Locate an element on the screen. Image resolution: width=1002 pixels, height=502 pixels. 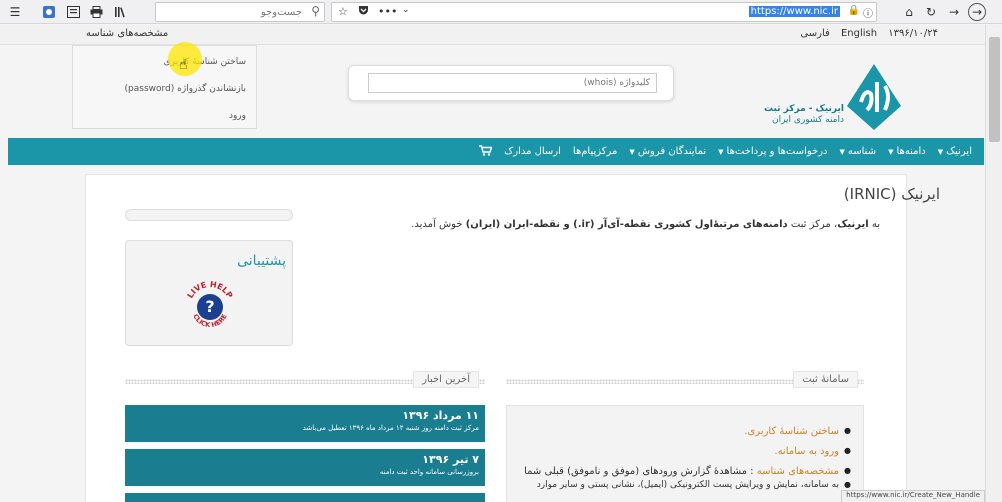
reload-icon: ↻ is located at coordinates (931, 12).